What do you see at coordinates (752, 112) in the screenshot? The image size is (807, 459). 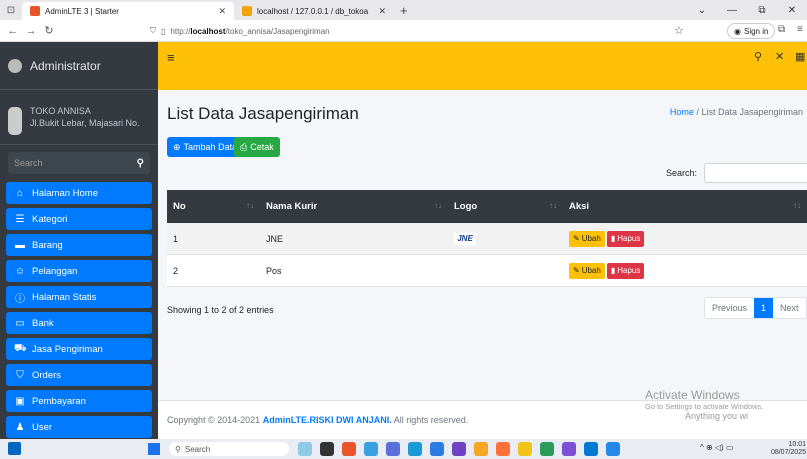 I see `breadcrumb-current: List Data Jasapengiriman` at bounding box center [752, 112].